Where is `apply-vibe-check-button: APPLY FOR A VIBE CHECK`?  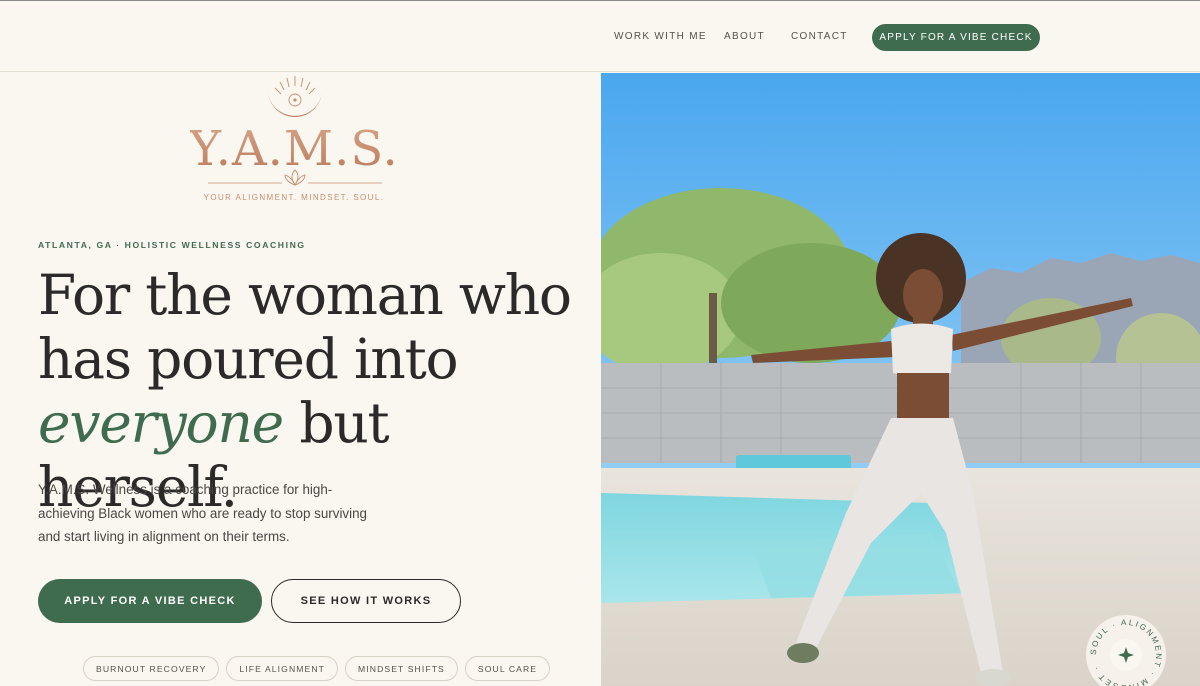
apply-vibe-check-button: APPLY FOR A VIBE CHECK is located at coordinates (150, 601).